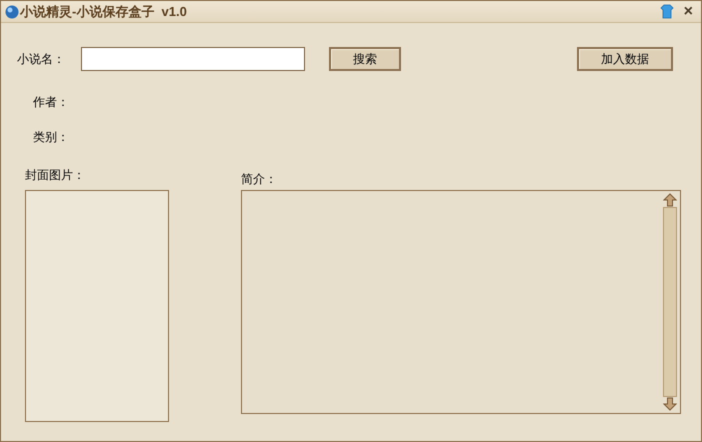  What do you see at coordinates (365, 59) in the screenshot?
I see `search-button: 搜索` at bounding box center [365, 59].